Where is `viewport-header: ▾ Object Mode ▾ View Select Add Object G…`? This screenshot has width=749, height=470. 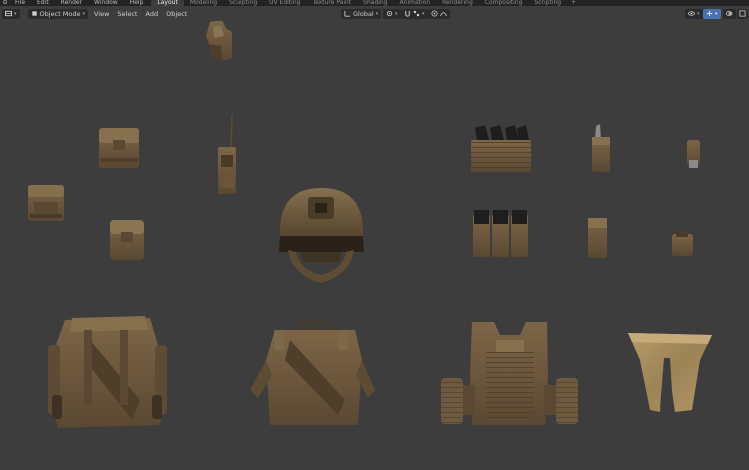 viewport-header: ▾ Object Mode ▾ View Select Add Object G… is located at coordinates (374, 13).